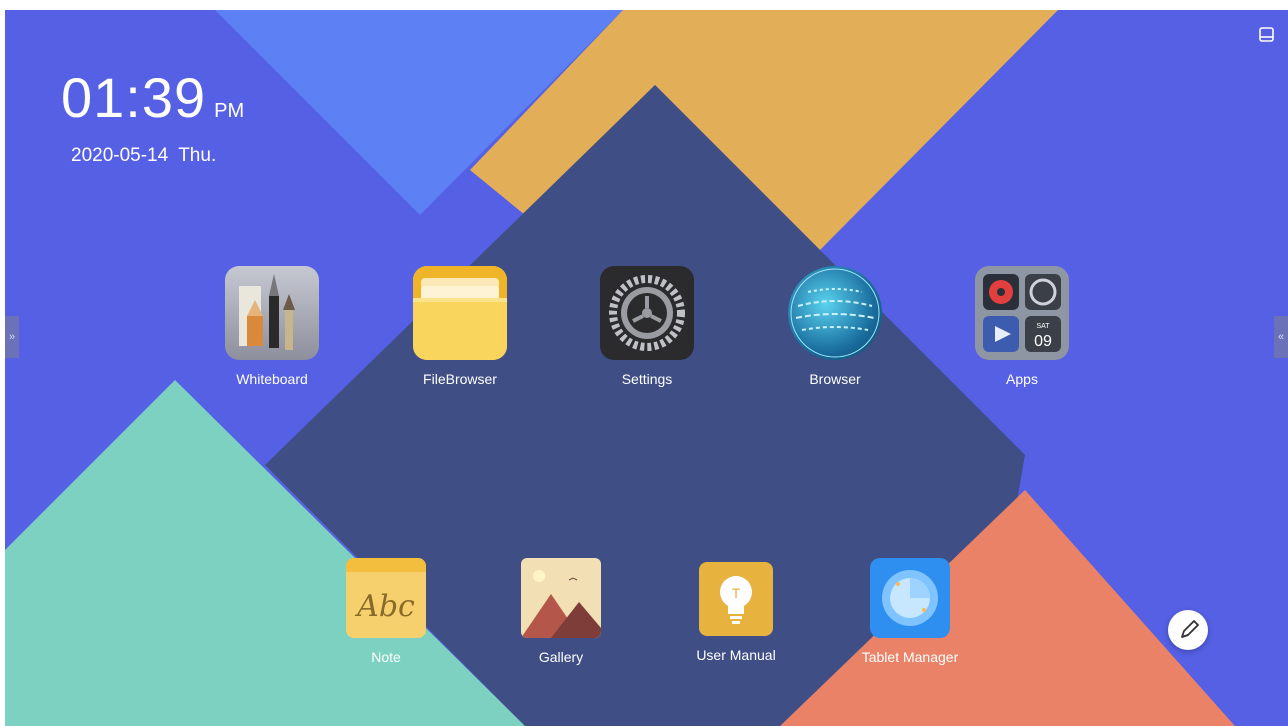 The width and height of the screenshot is (1288, 726). I want to click on folder-icon, so click(460, 313).